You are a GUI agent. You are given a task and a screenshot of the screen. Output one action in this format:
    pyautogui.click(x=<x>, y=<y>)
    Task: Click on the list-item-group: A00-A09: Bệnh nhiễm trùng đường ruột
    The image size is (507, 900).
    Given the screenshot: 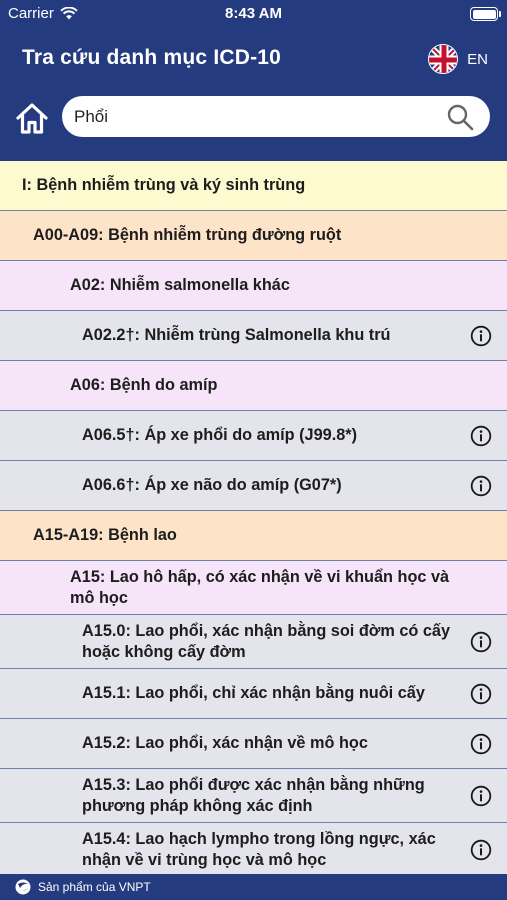 What is the action you would take?
    pyautogui.click(x=253, y=236)
    